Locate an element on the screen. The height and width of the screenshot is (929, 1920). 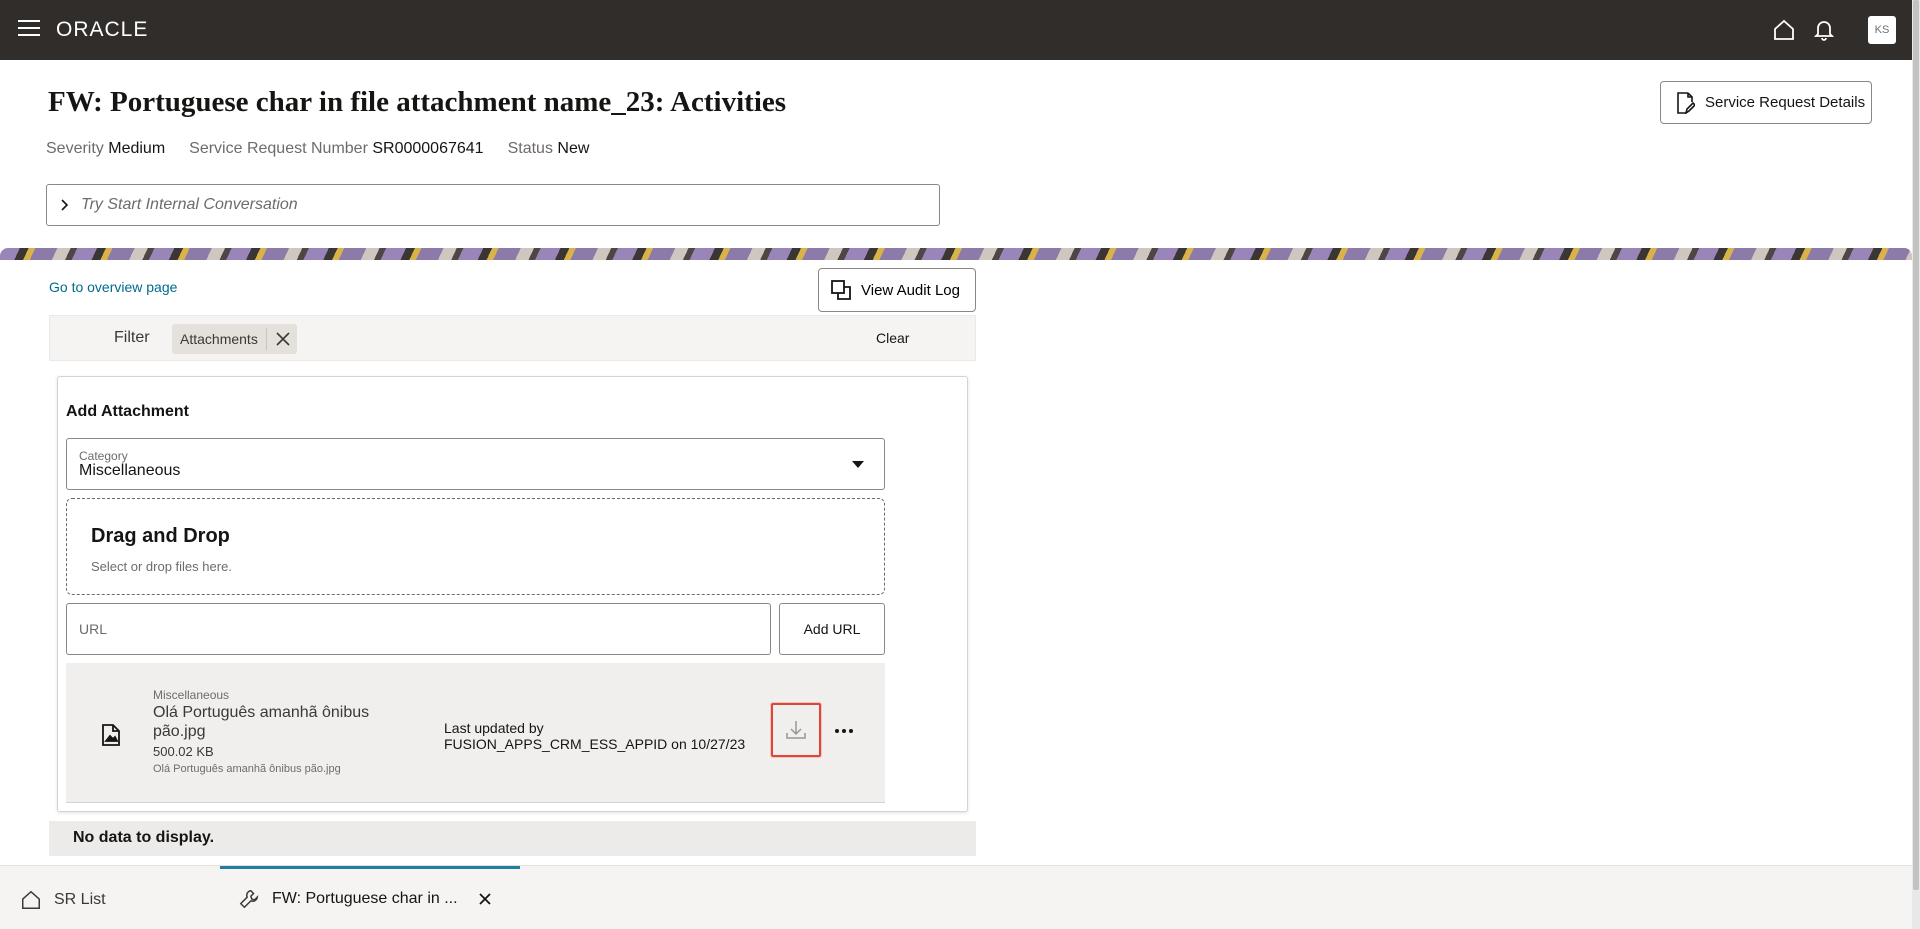
severity-value: Medium is located at coordinates (137, 148).